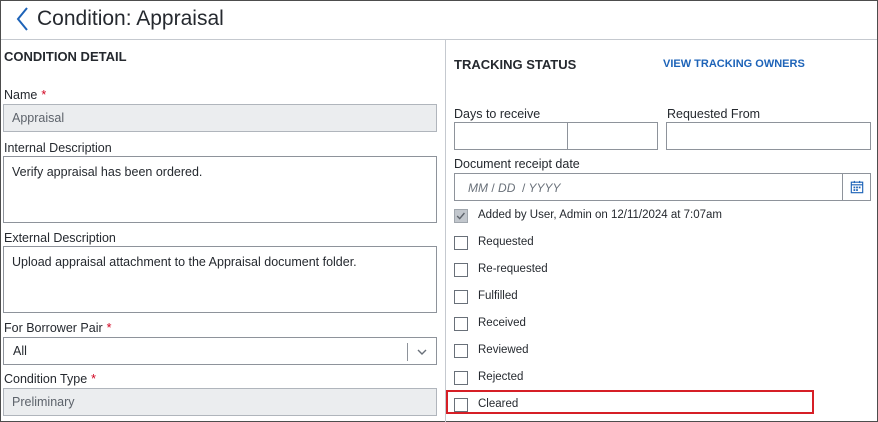  I want to click on cleared-highlight-box, so click(630, 402).